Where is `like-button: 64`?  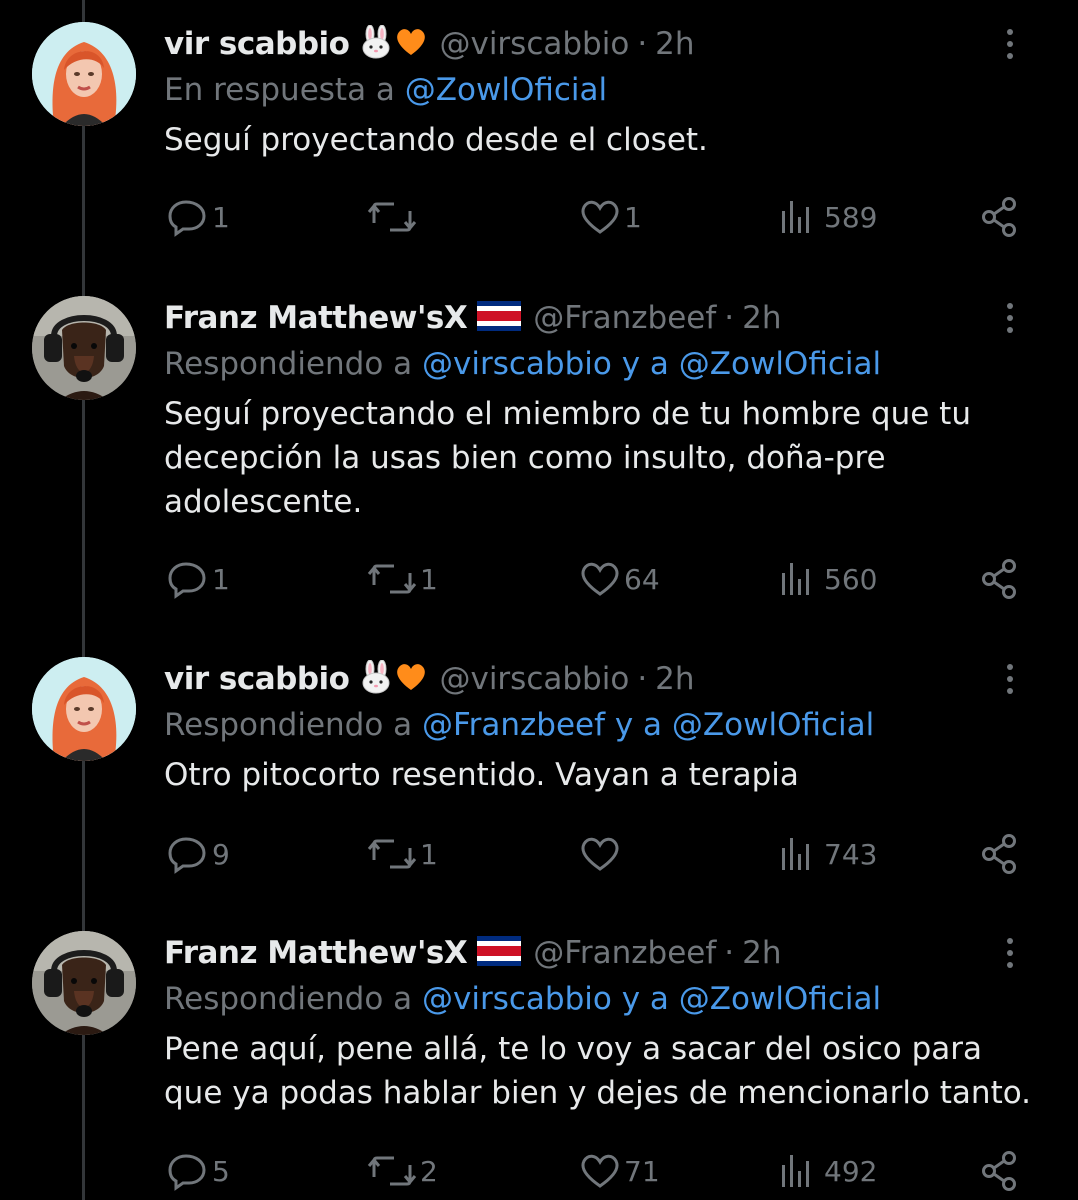
like-button: 64 is located at coordinates (619, 579).